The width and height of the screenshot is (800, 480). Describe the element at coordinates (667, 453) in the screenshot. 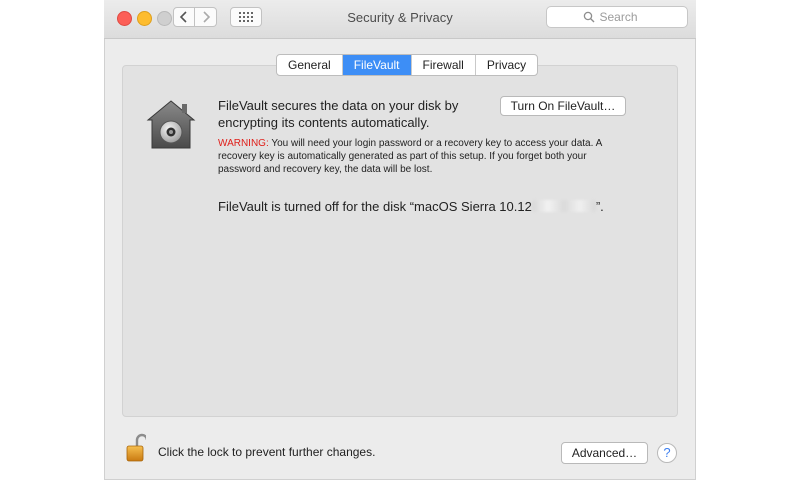

I see `help-button: ?` at that location.